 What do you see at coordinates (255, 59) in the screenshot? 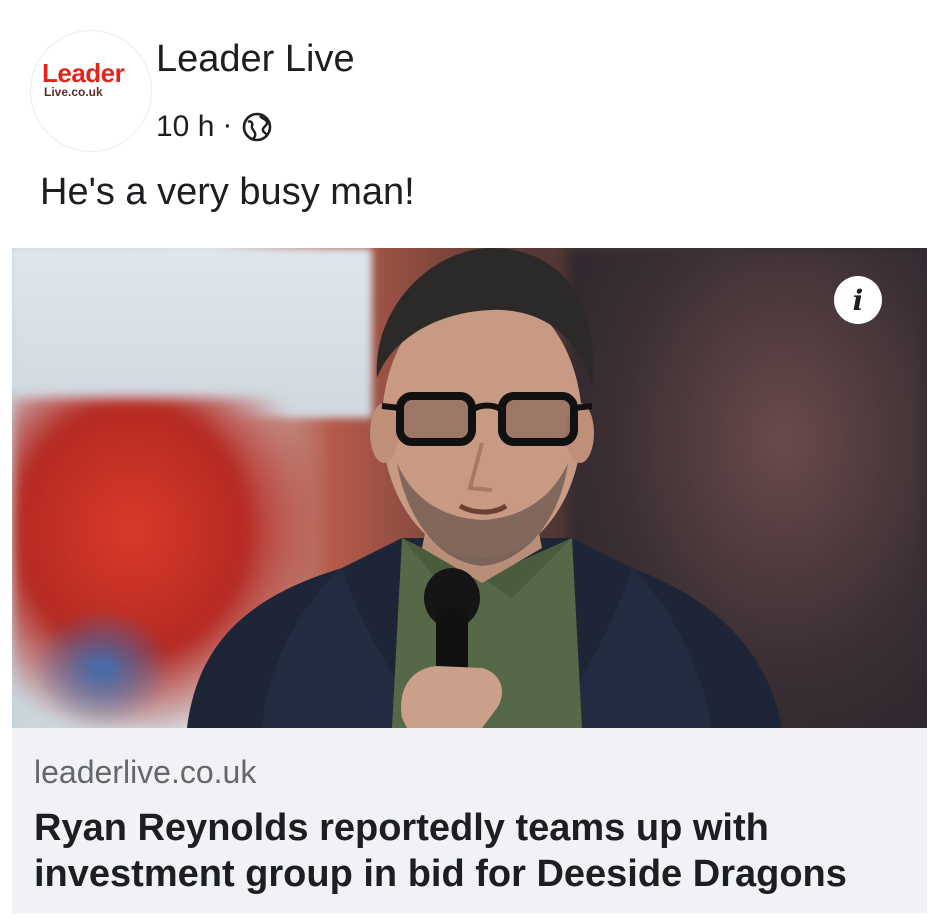
I see `page-name-link: Leader Live` at bounding box center [255, 59].